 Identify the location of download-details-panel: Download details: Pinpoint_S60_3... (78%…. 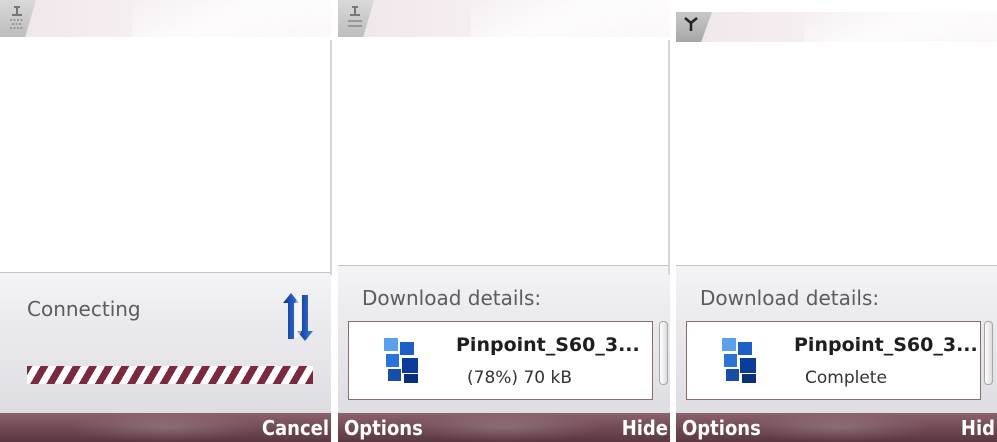
(504, 339).